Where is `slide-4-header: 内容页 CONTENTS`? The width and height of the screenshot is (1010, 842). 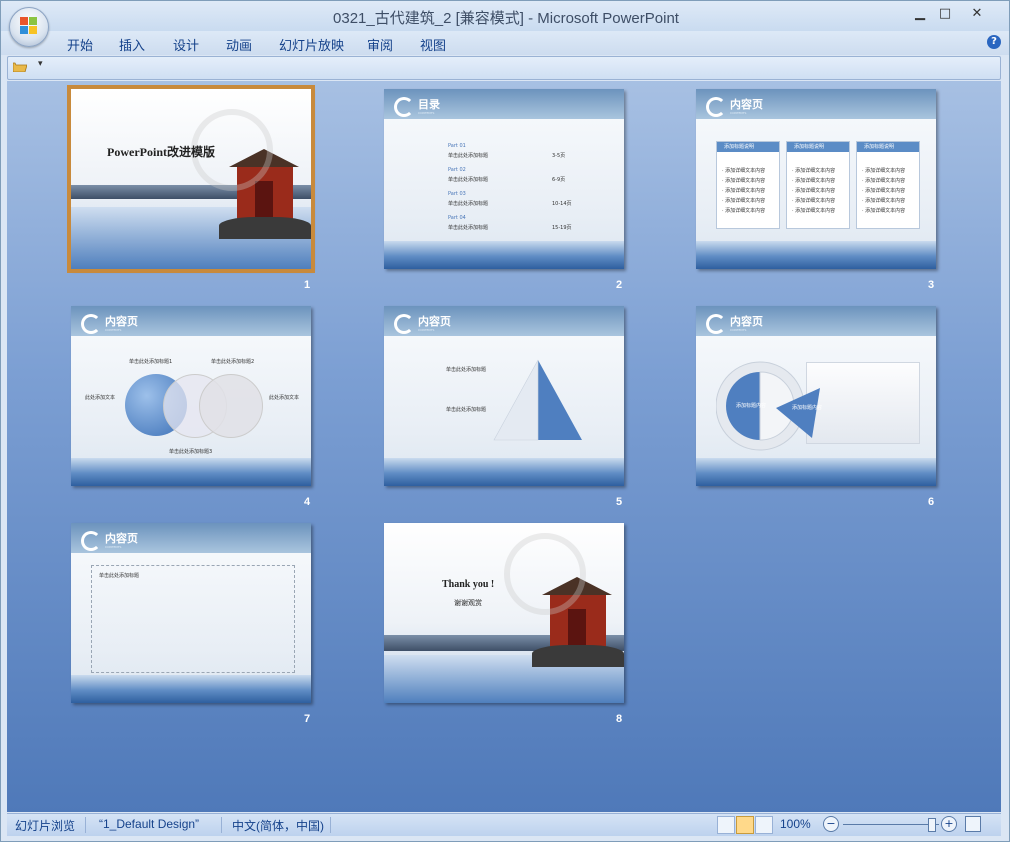 slide-4-header: 内容页 CONTENTS is located at coordinates (191, 321).